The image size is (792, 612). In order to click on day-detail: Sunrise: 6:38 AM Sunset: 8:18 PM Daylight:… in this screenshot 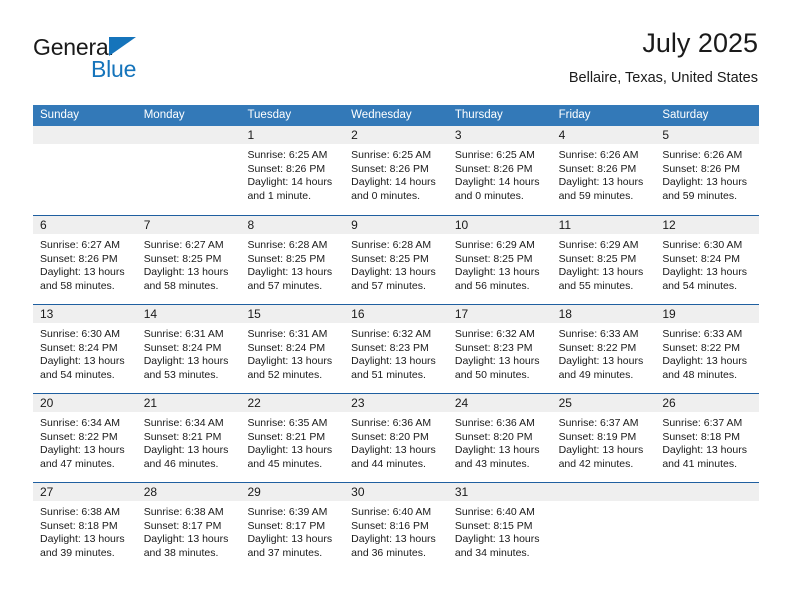, I will do `click(85, 530)`.